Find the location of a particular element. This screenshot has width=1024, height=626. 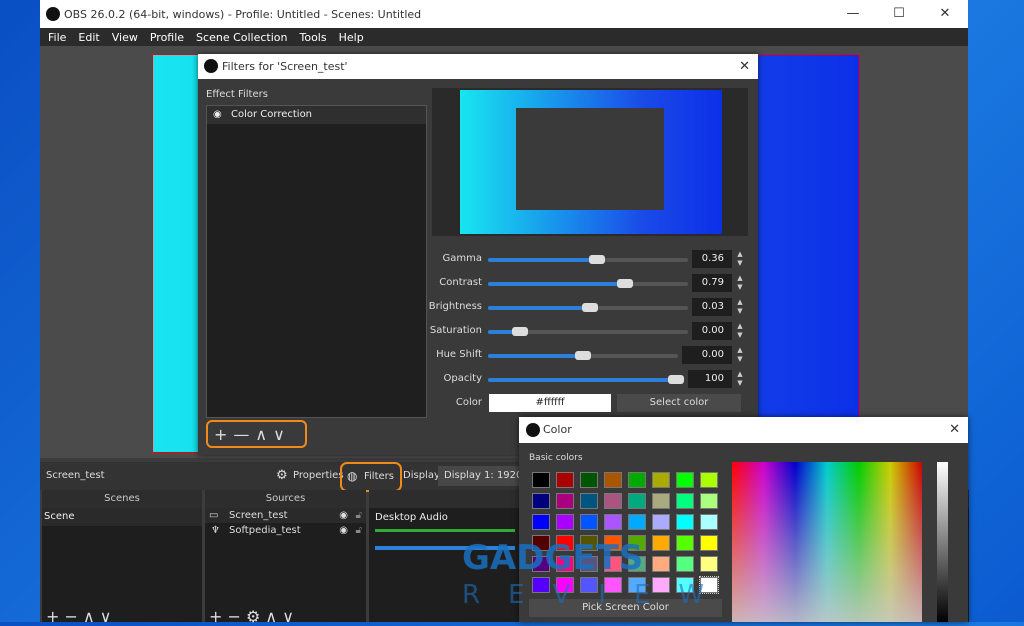

param-spinbox: 0.36 is located at coordinates (712, 259).